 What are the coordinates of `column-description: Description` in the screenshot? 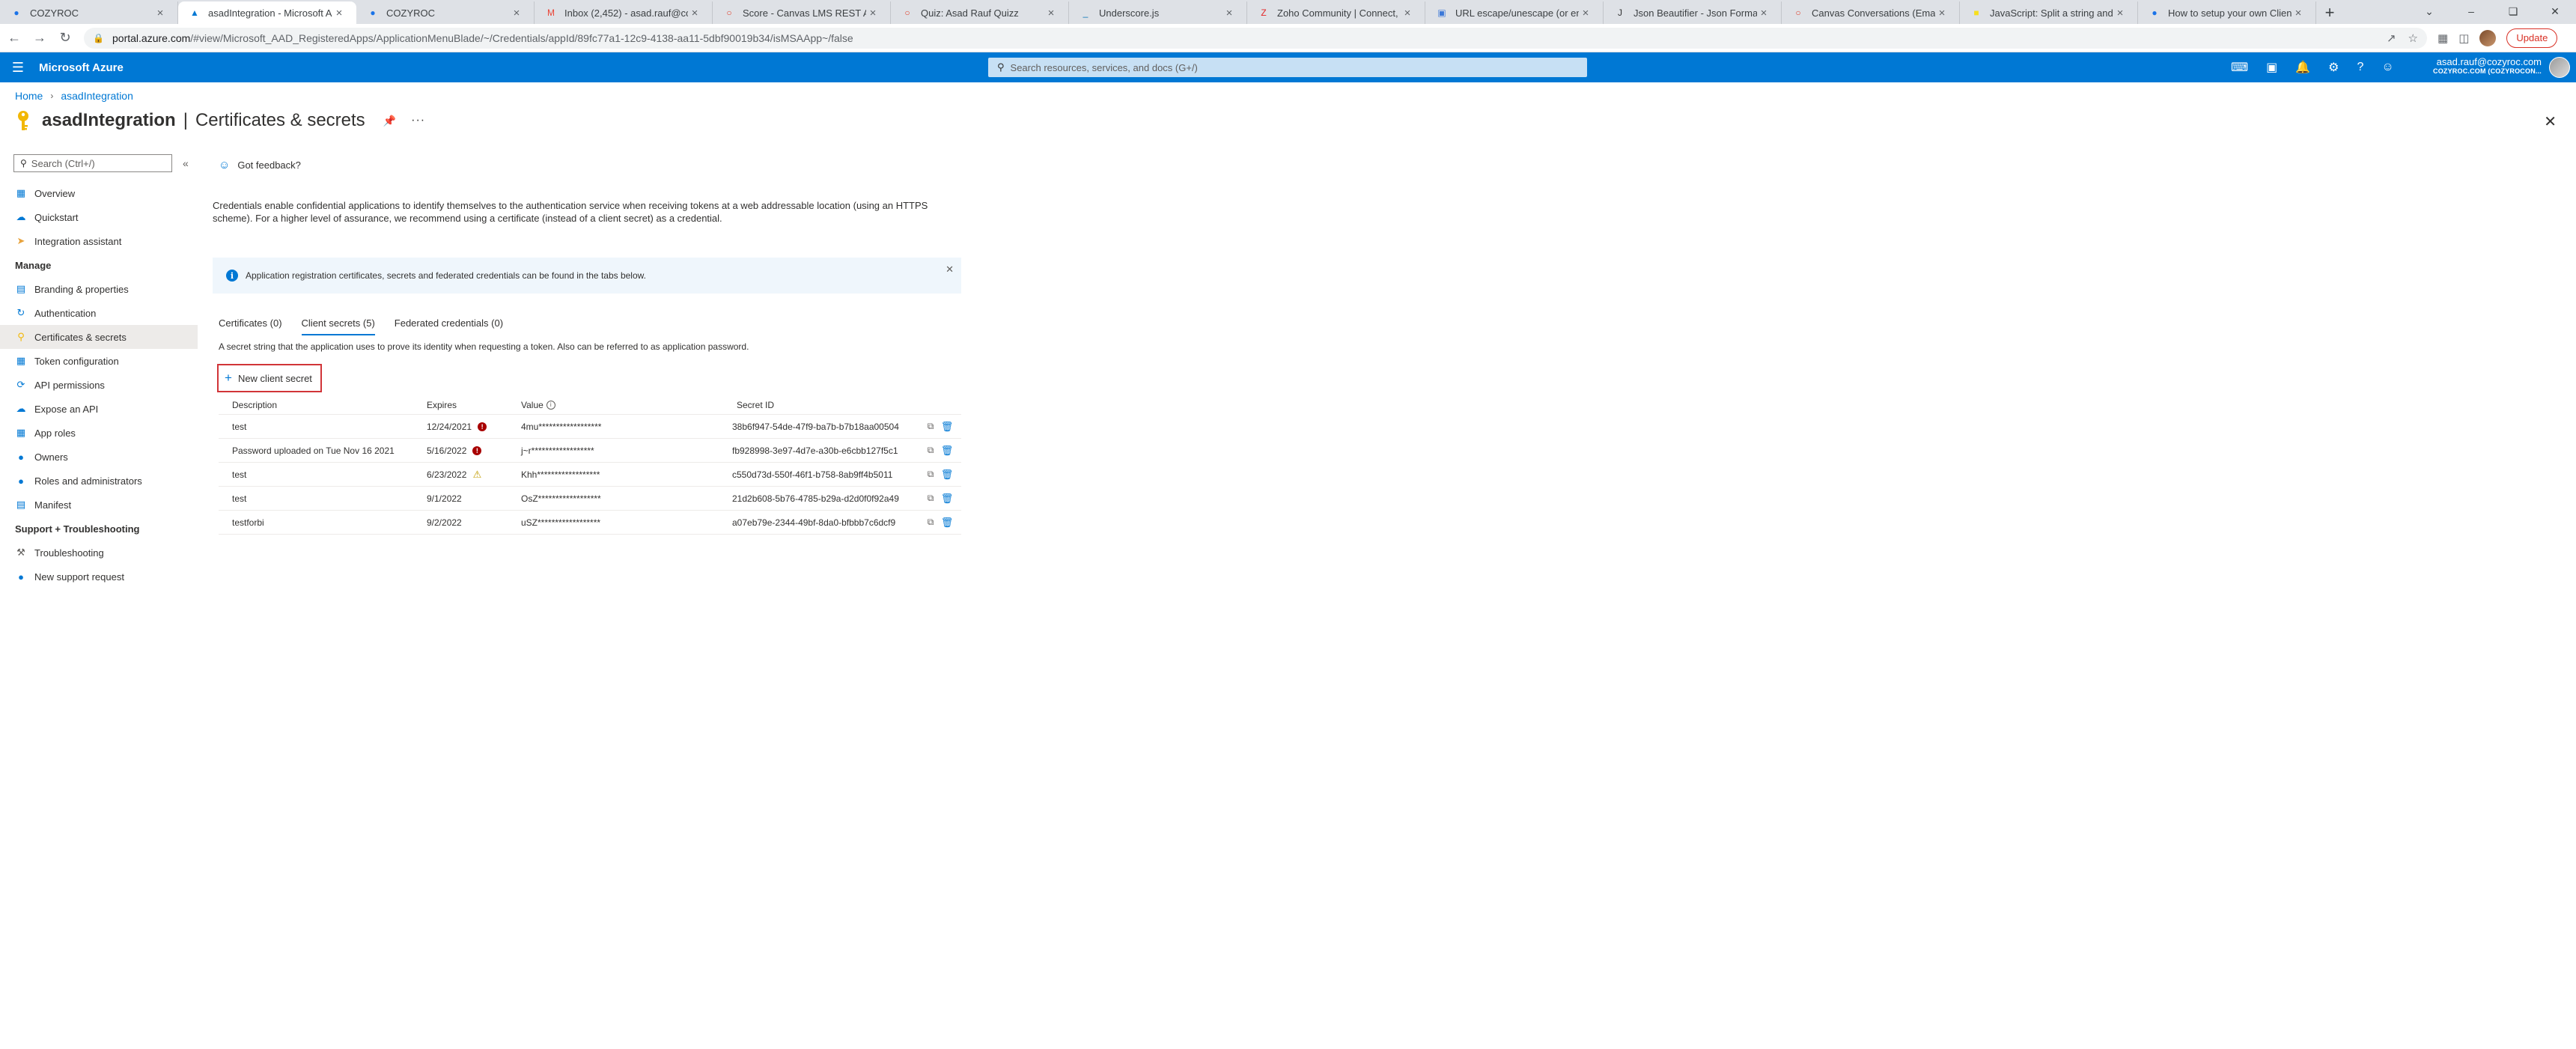 It's located at (323, 405).